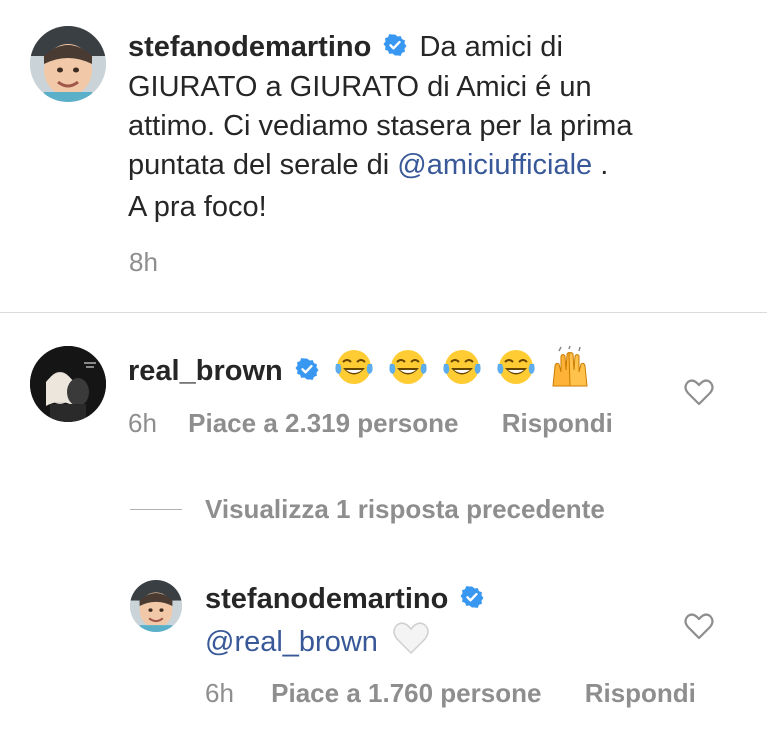 The width and height of the screenshot is (767, 755). I want to click on reply1-meta: 6h Piace a 1.760 persone Rispondi, so click(450, 693).